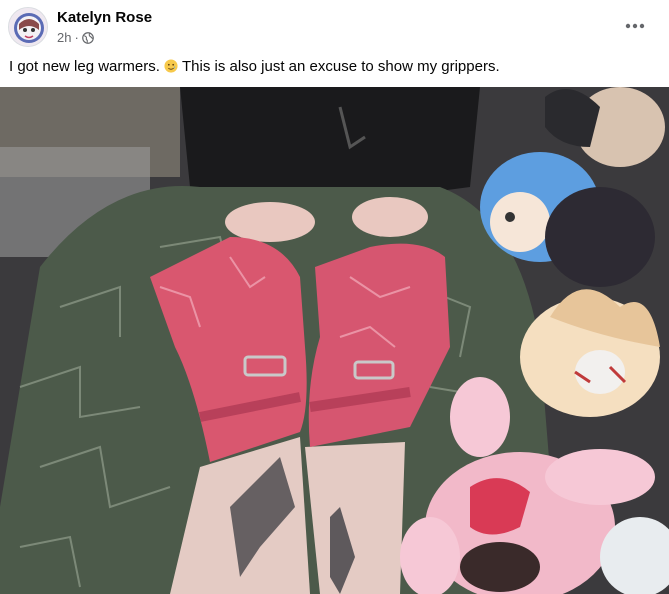  I want to click on more-options-button, so click(635, 26).